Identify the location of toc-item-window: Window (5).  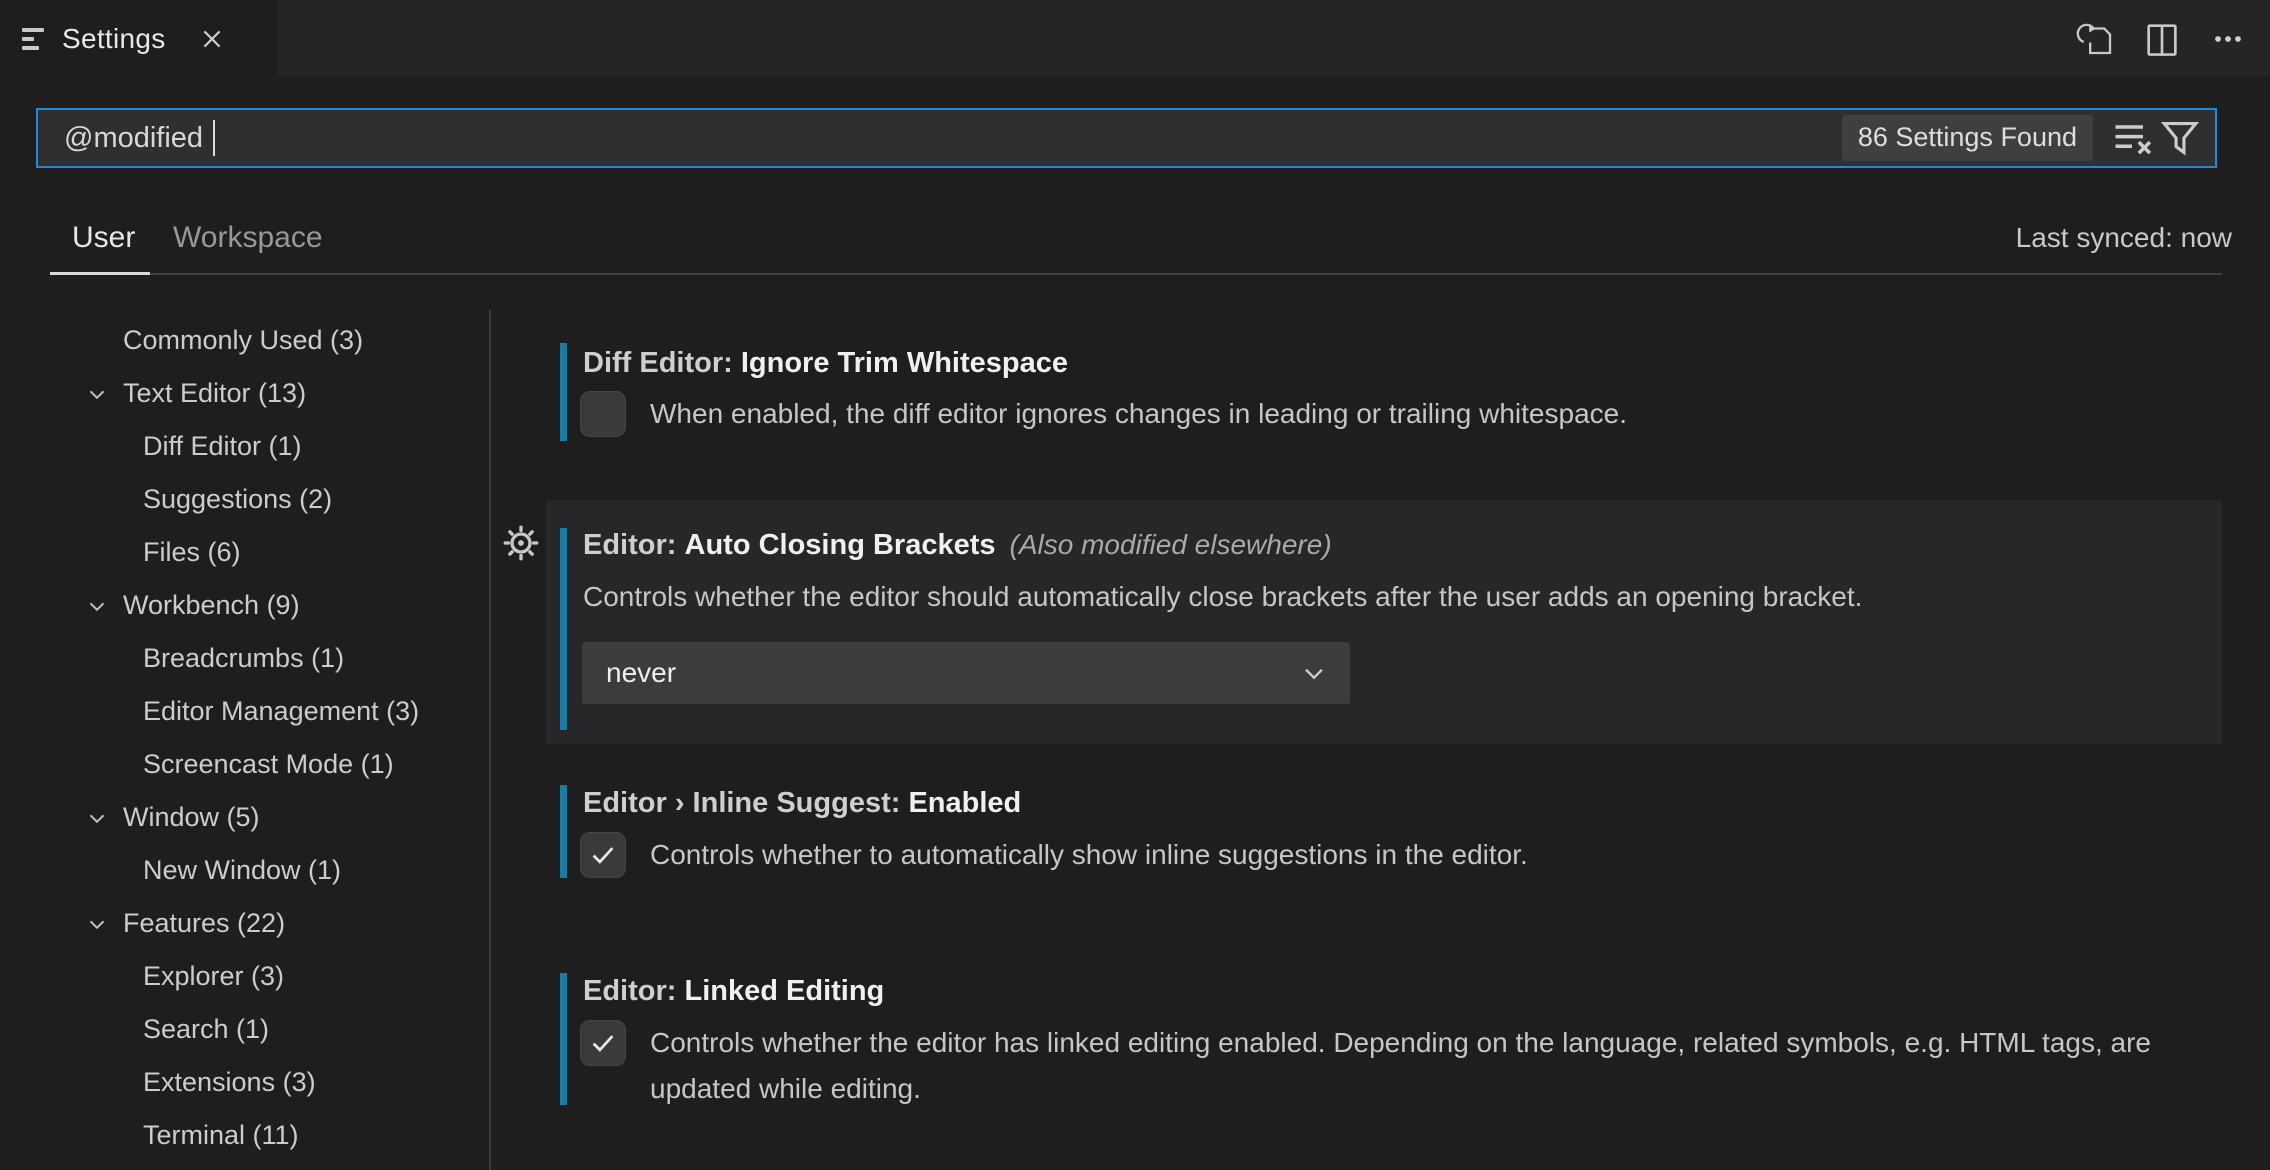
(244, 817).